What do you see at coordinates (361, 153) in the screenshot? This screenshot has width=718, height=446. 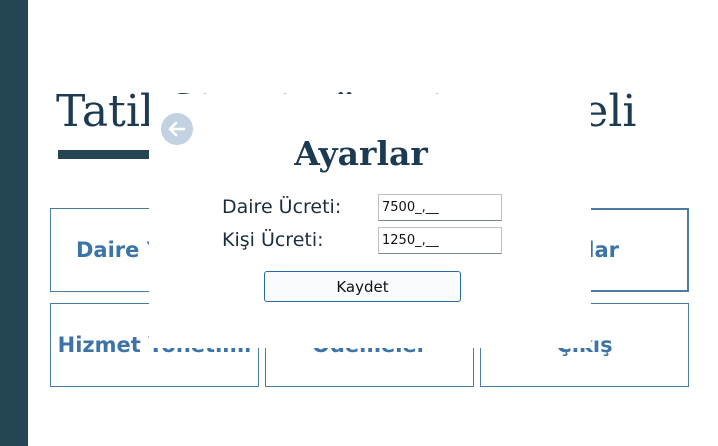 I see `dialog-title: Ayarlar` at bounding box center [361, 153].